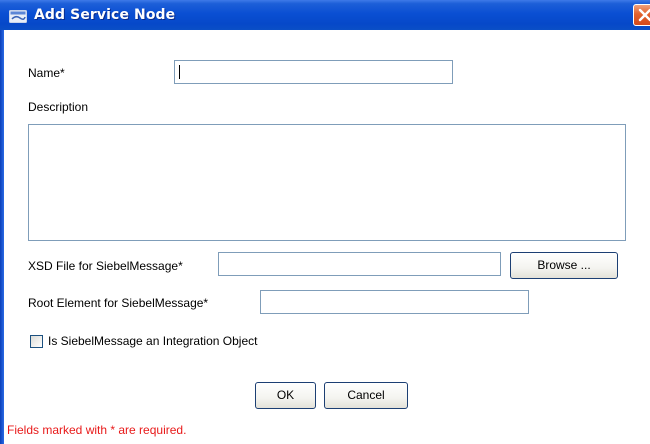 Image resolution: width=650 pixels, height=444 pixels. Describe the element at coordinates (105, 266) in the screenshot. I see `xsd-file-label: XSD File for SiebelMessage*` at that location.